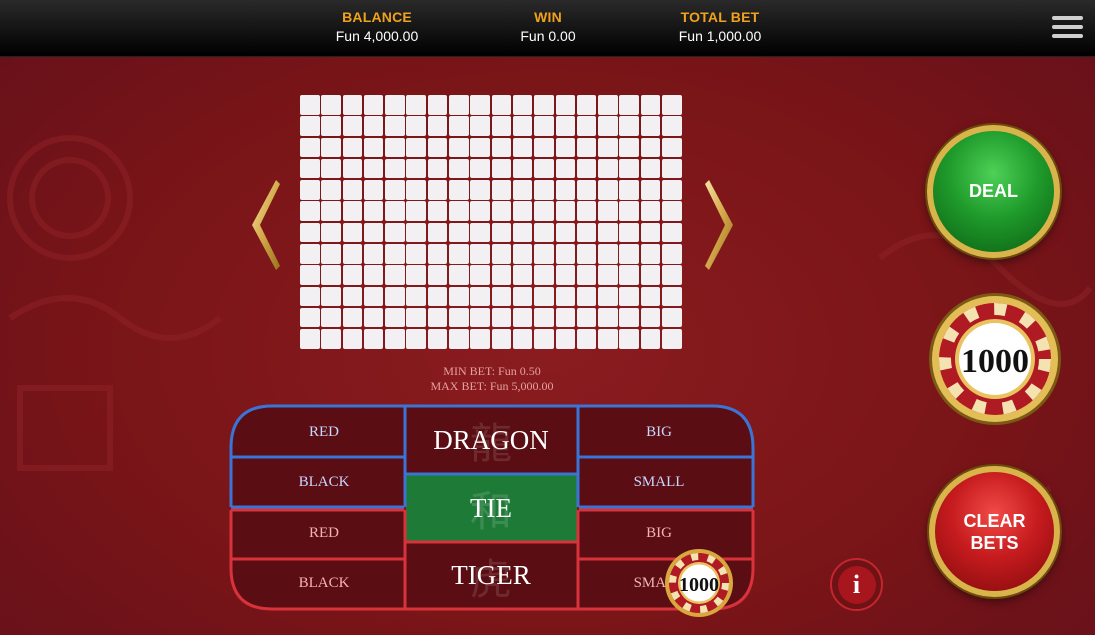  I want to click on bet-tiger-red: RED, so click(324, 533).